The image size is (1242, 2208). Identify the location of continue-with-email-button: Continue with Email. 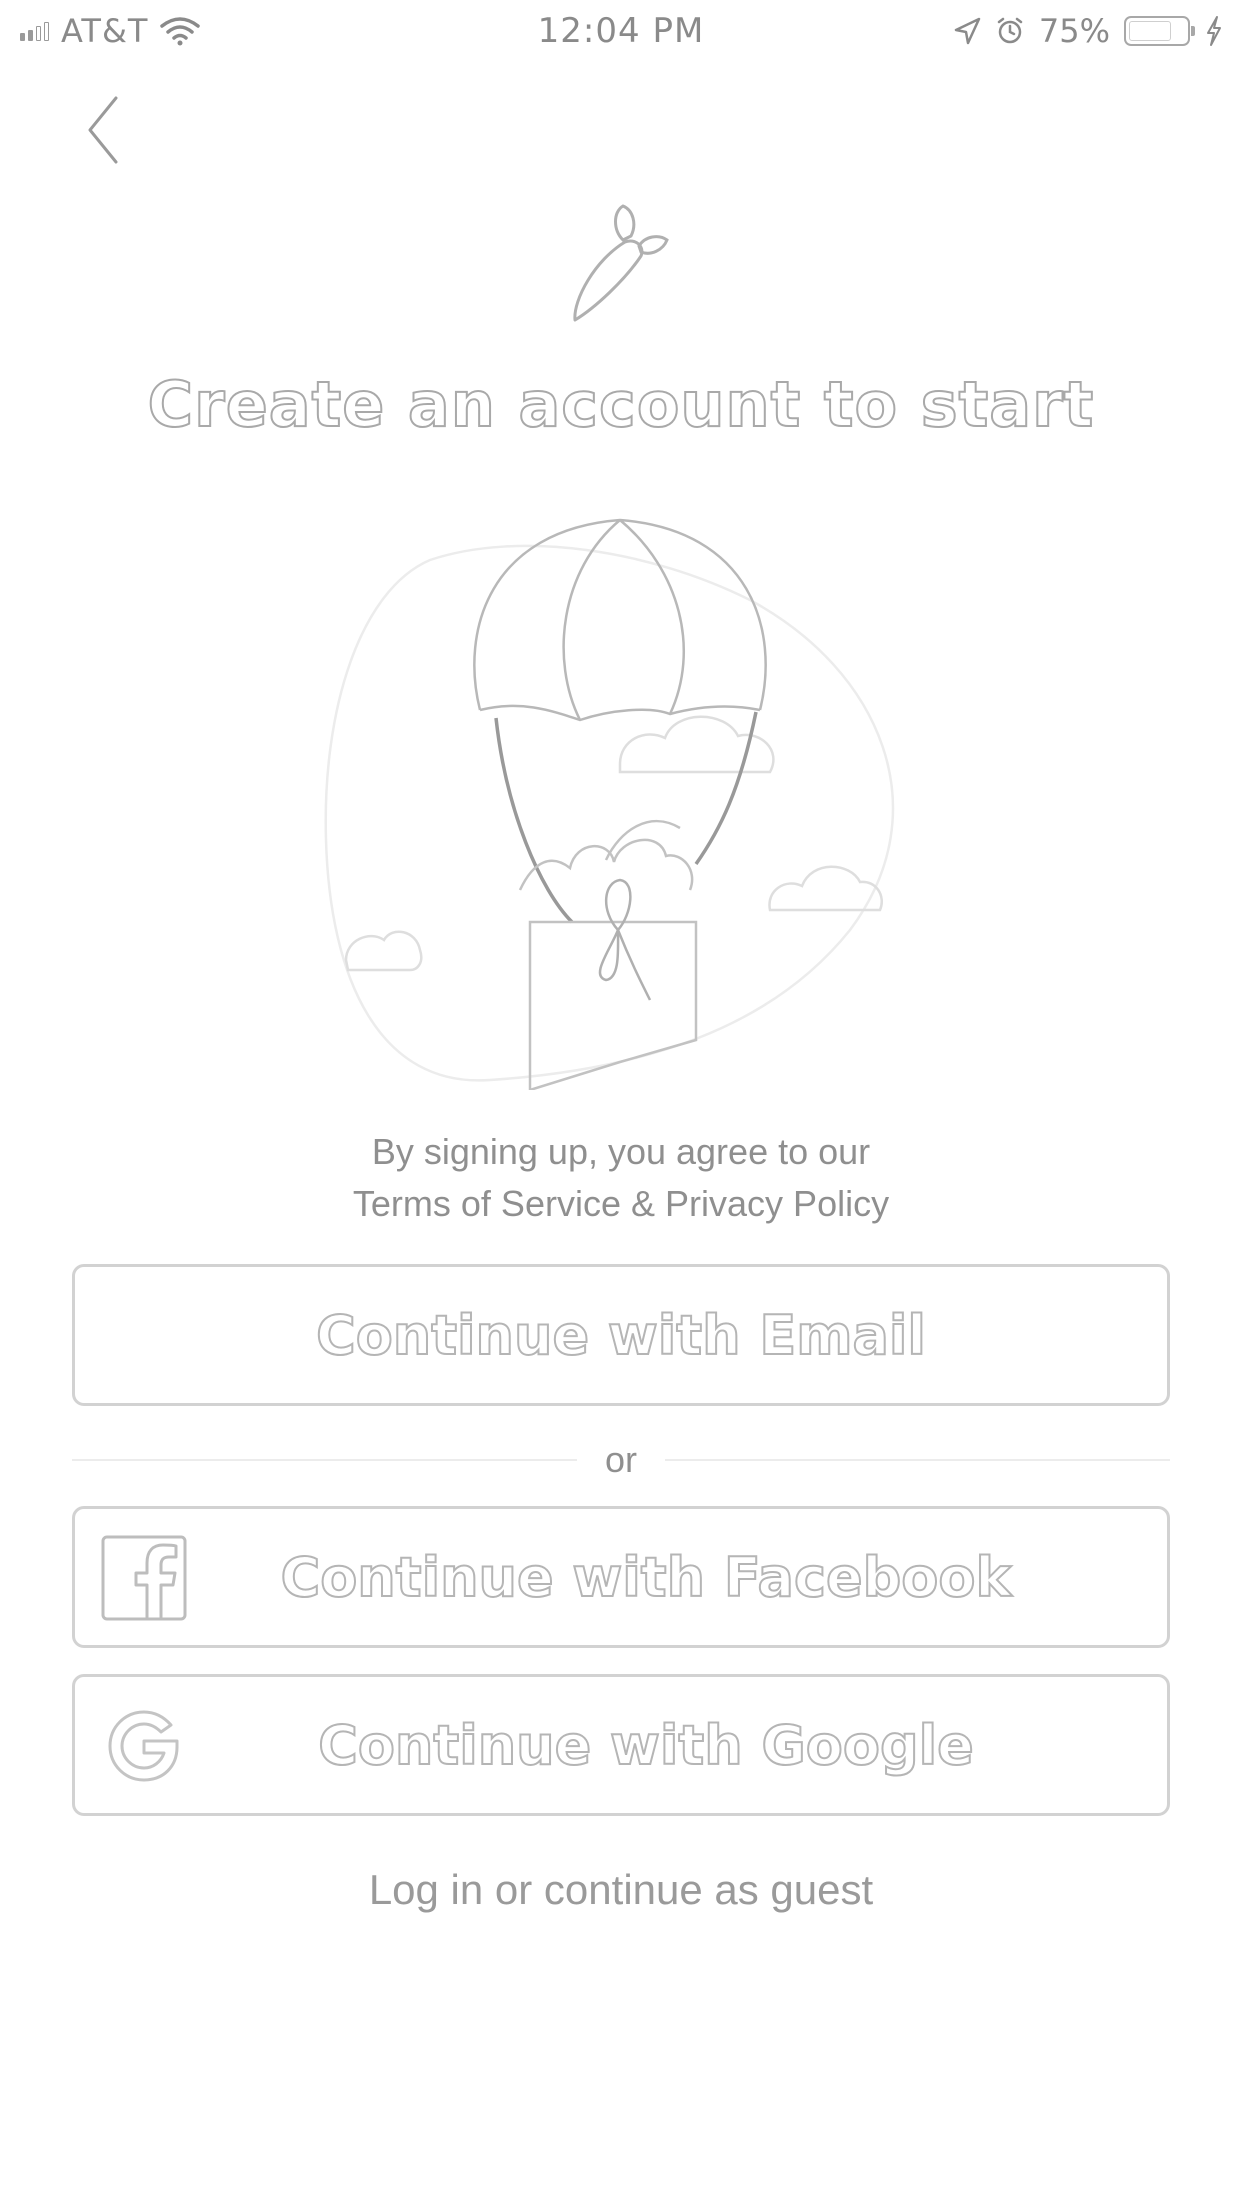
(621, 1335).